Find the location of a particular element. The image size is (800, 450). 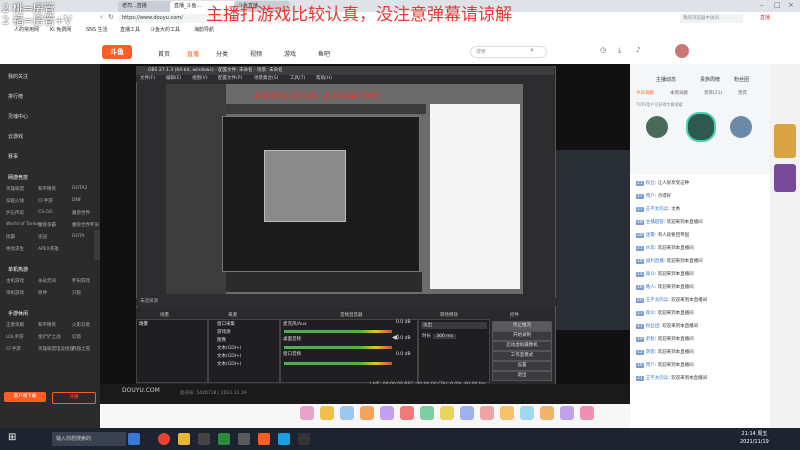

source-item: 游戏源 is located at coordinates (244, 332).